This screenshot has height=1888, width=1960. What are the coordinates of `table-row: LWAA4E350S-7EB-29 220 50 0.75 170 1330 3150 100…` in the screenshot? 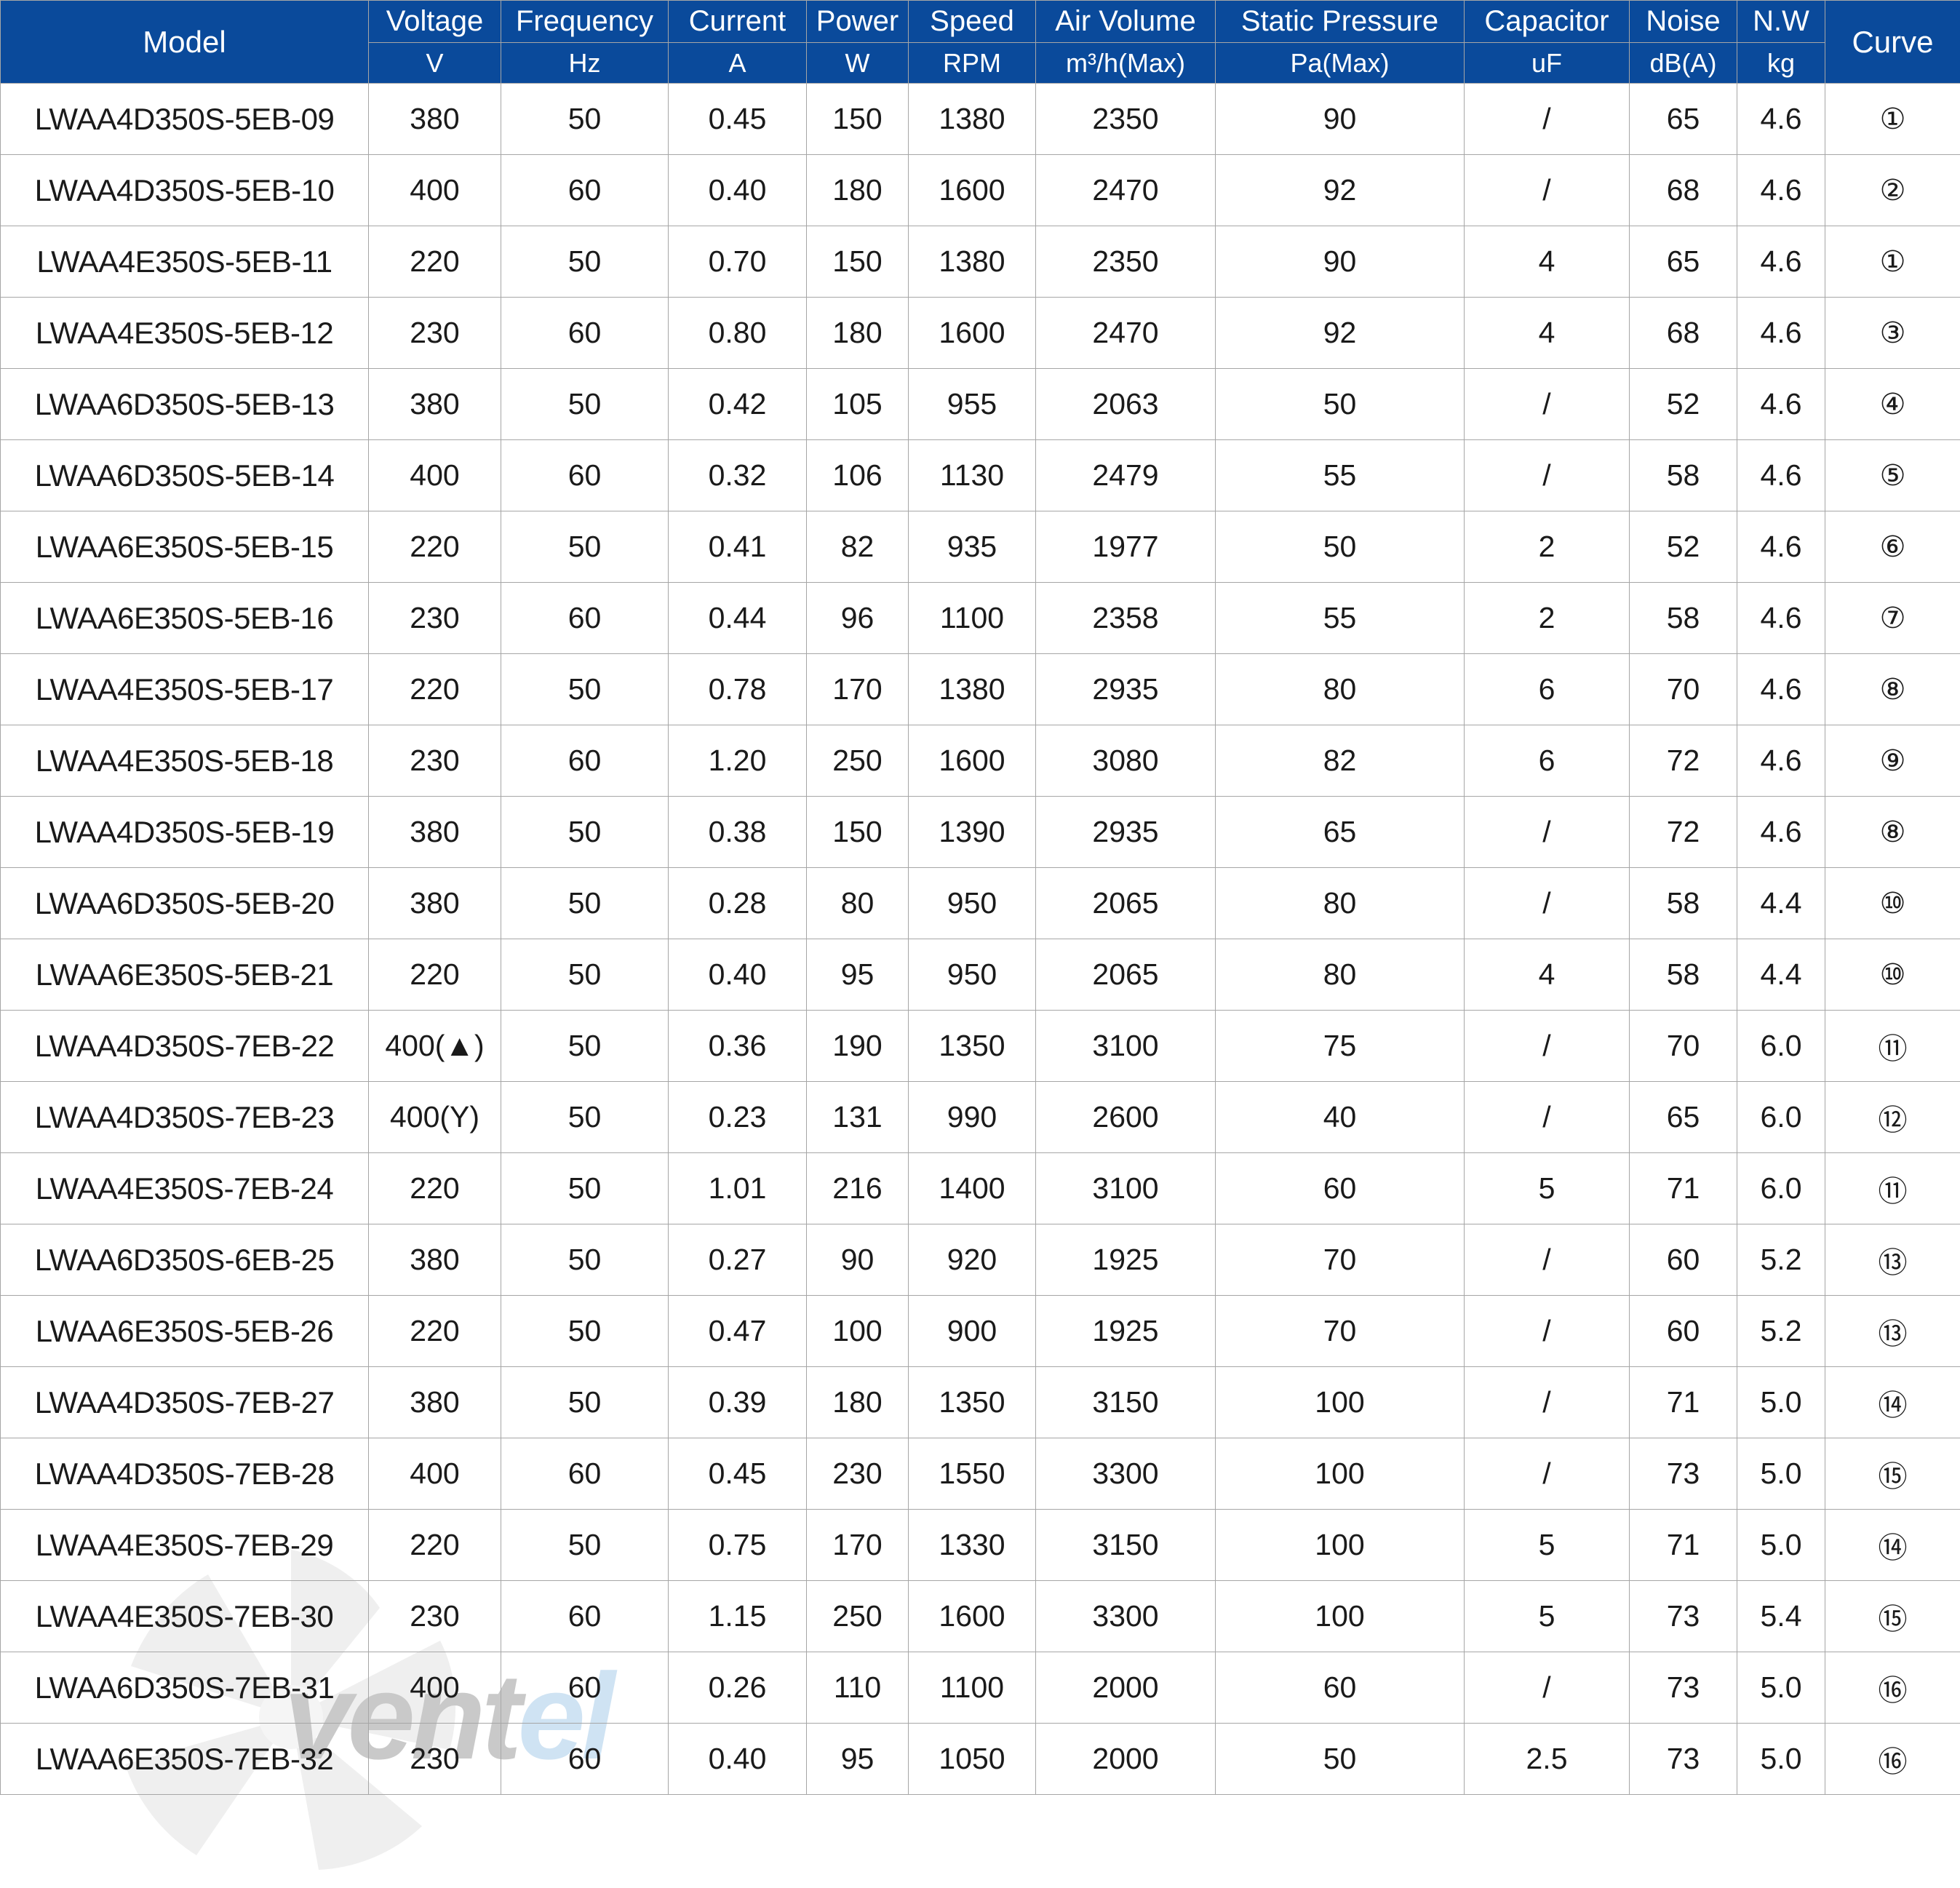 It's located at (980, 1545).